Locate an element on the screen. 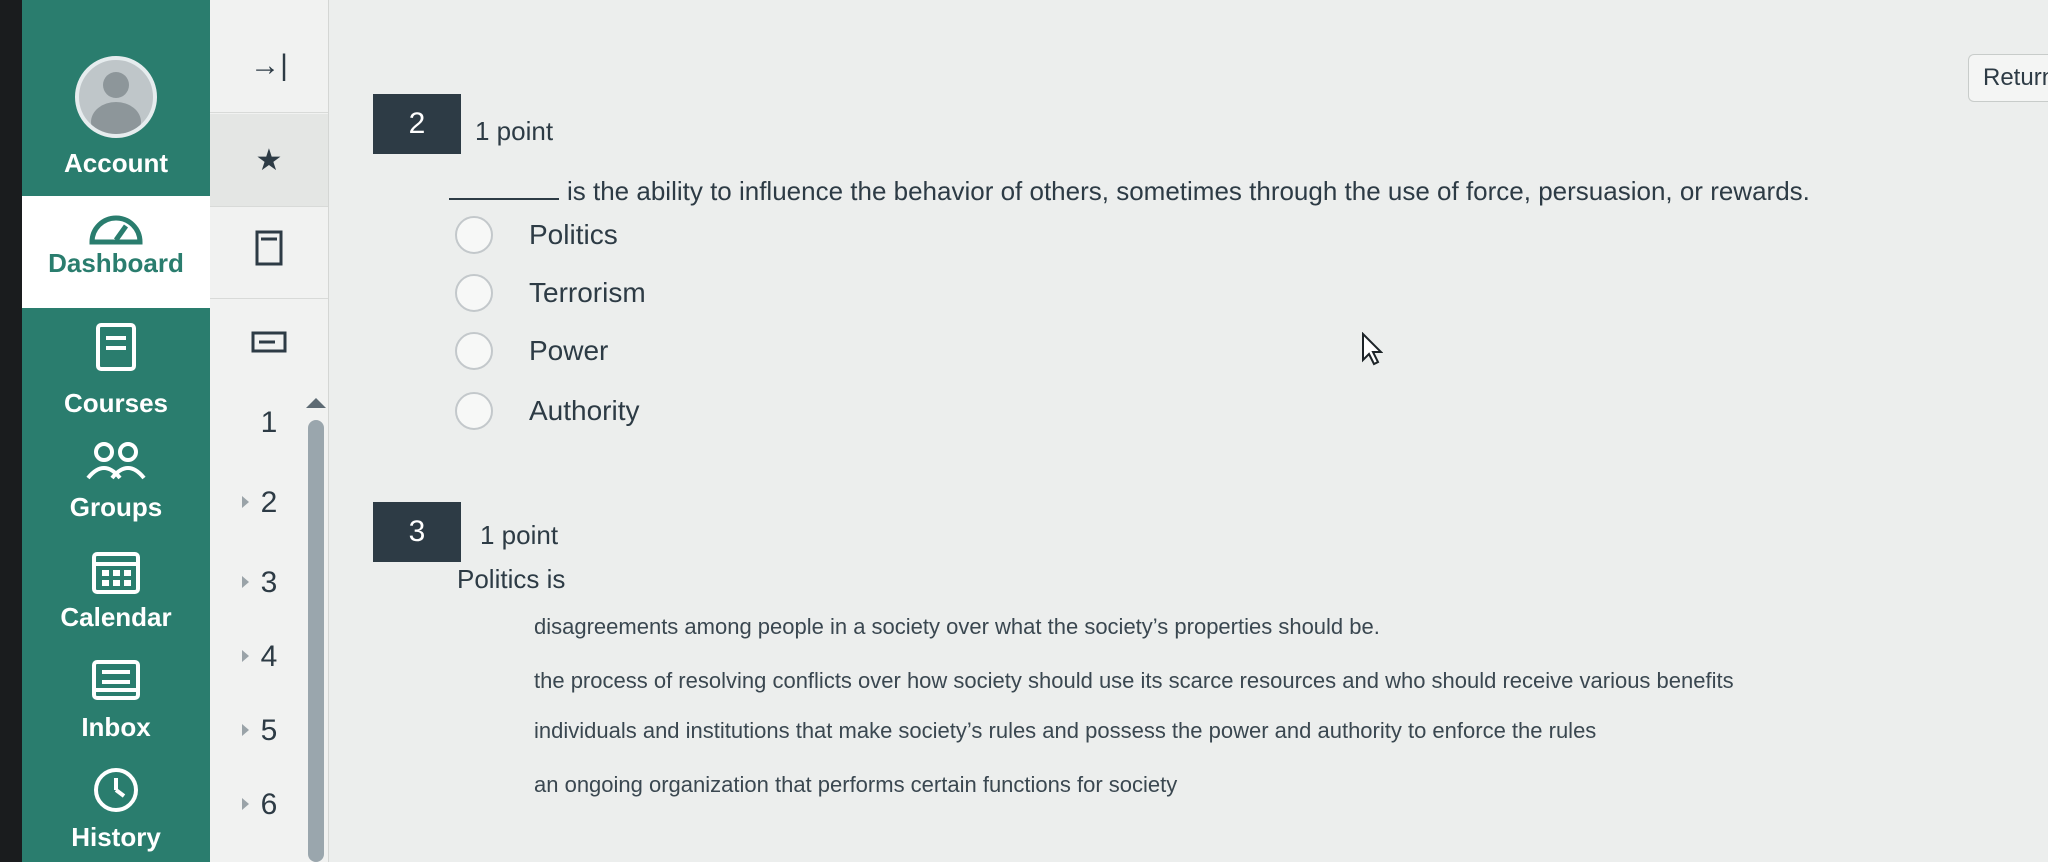 This screenshot has height=862, width=2048. answer-label: Power is located at coordinates (569, 350).